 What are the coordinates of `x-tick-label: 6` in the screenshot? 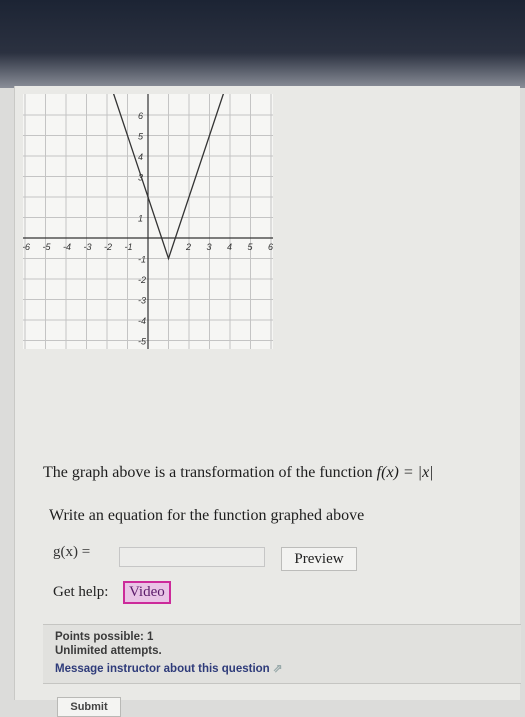 It's located at (270, 247).